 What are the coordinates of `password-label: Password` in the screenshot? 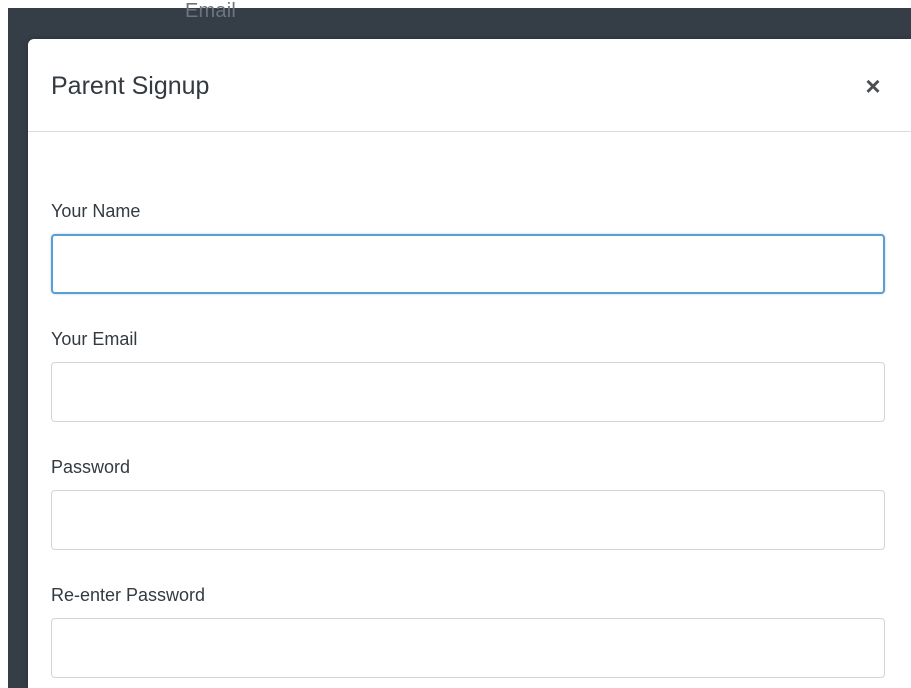 It's located at (91, 467).